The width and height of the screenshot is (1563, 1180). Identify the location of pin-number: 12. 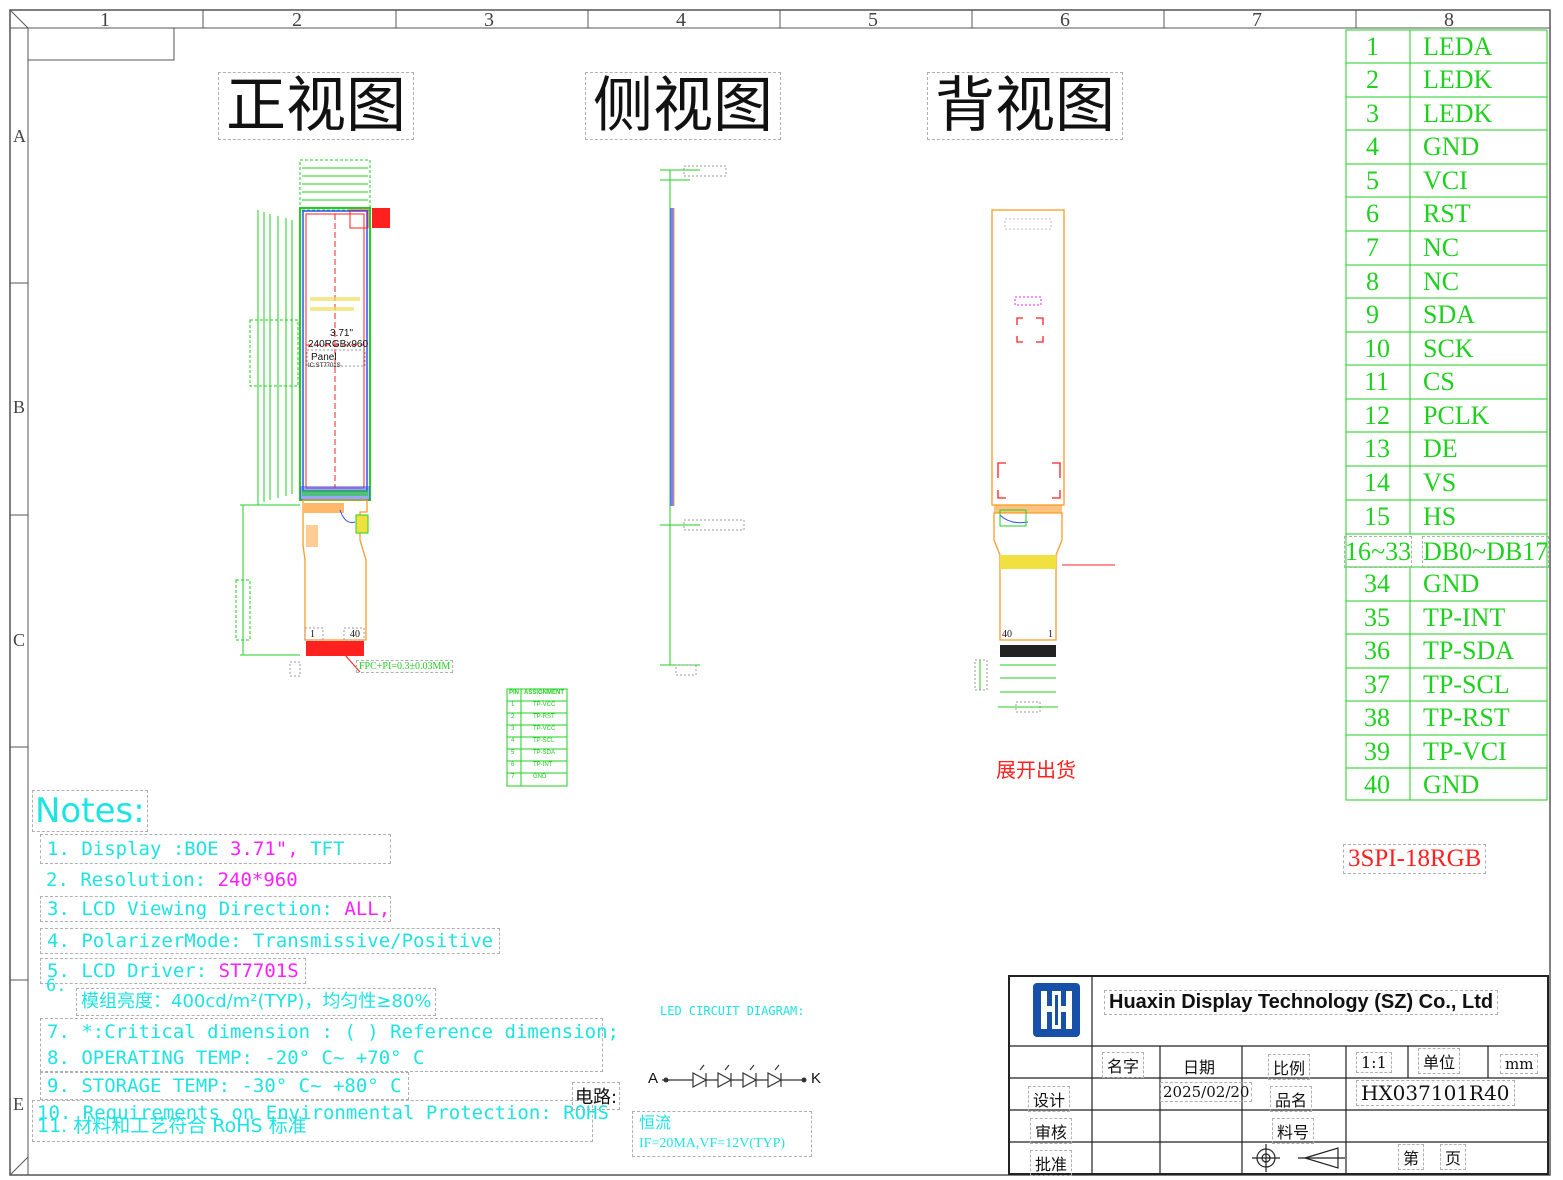
(1377, 415).